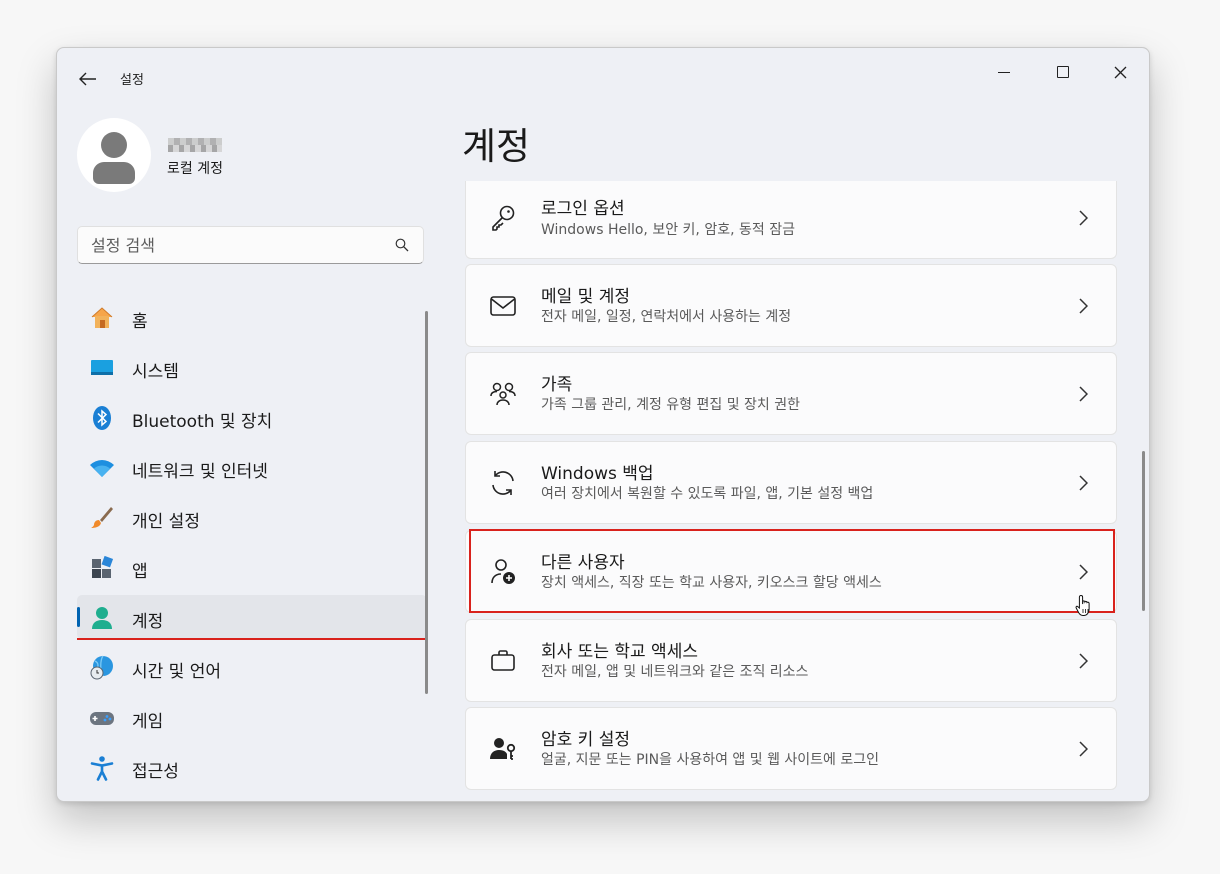  What do you see at coordinates (102, 517) in the screenshot?
I see `brush-icon` at bounding box center [102, 517].